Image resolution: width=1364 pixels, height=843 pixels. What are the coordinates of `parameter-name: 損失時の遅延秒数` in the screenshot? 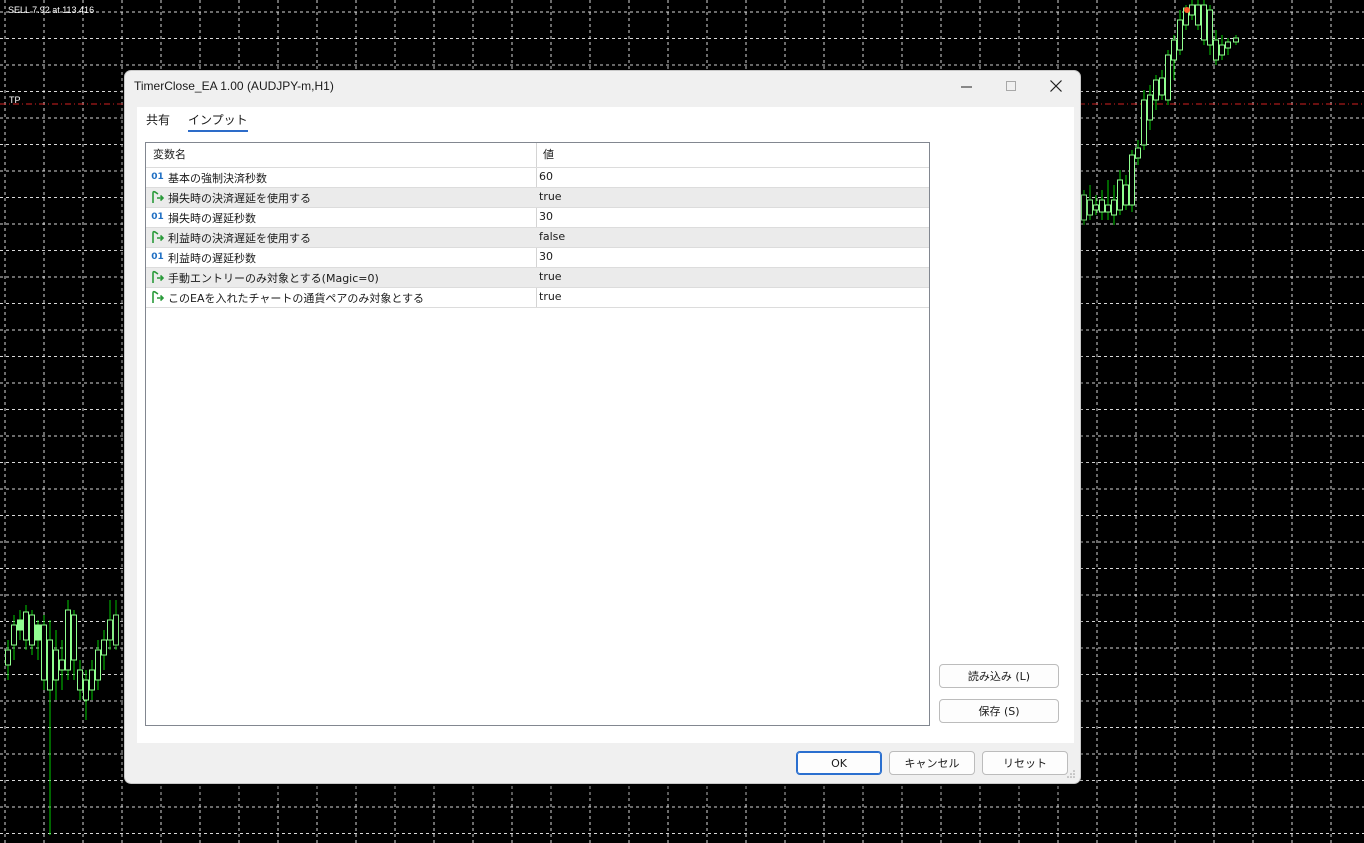 It's located at (212, 218).